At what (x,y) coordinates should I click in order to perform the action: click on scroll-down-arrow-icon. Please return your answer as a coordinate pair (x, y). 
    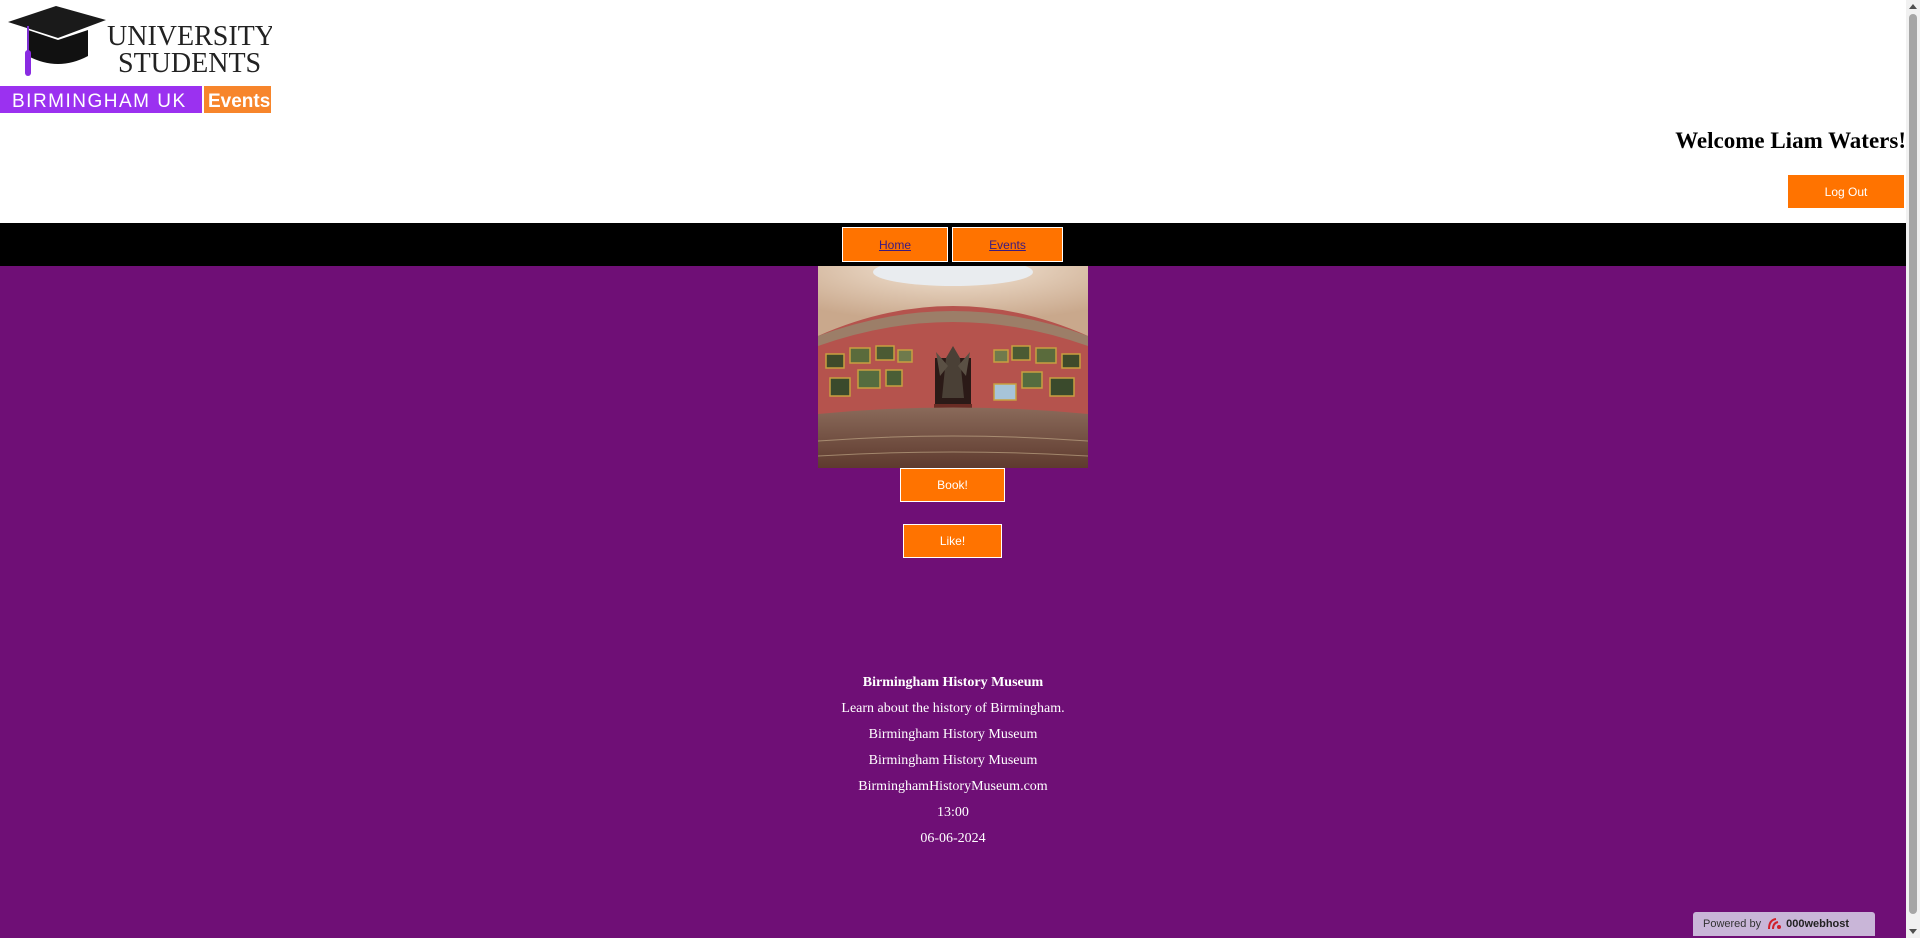
    Looking at the image, I should click on (1913, 931).